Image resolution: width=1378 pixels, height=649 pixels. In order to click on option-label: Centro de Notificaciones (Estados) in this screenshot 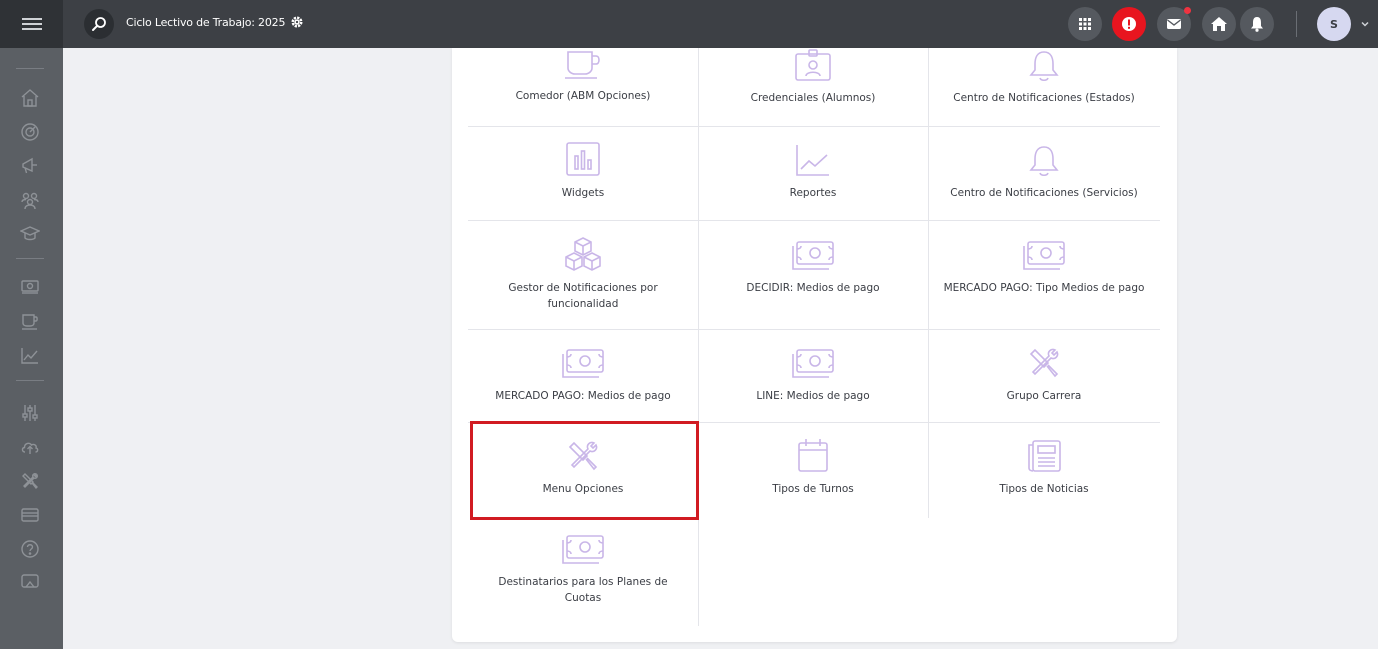, I will do `click(1044, 98)`.